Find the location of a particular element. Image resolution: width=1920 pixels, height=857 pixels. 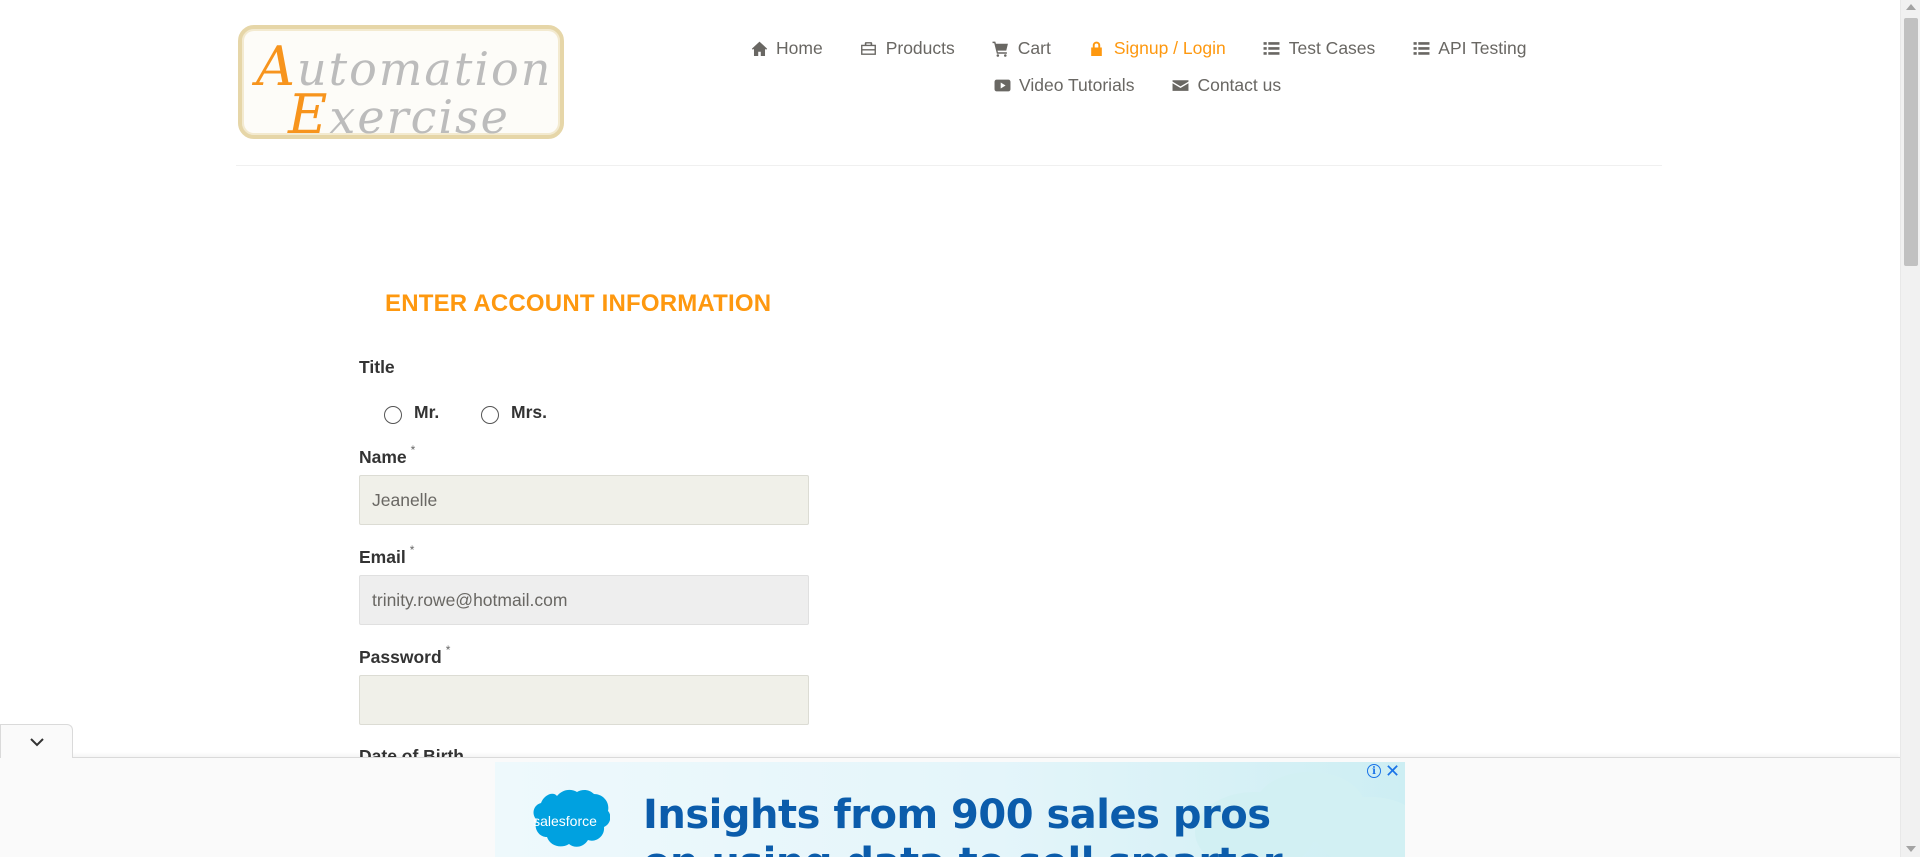

nav-api-testing-label: API Testing is located at coordinates (1482, 48).